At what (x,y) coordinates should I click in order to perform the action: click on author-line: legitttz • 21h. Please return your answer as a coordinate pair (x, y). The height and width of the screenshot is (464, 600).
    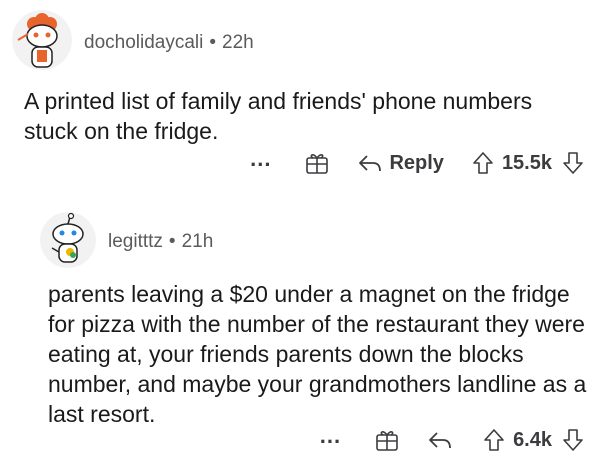
    Looking at the image, I should click on (160, 242).